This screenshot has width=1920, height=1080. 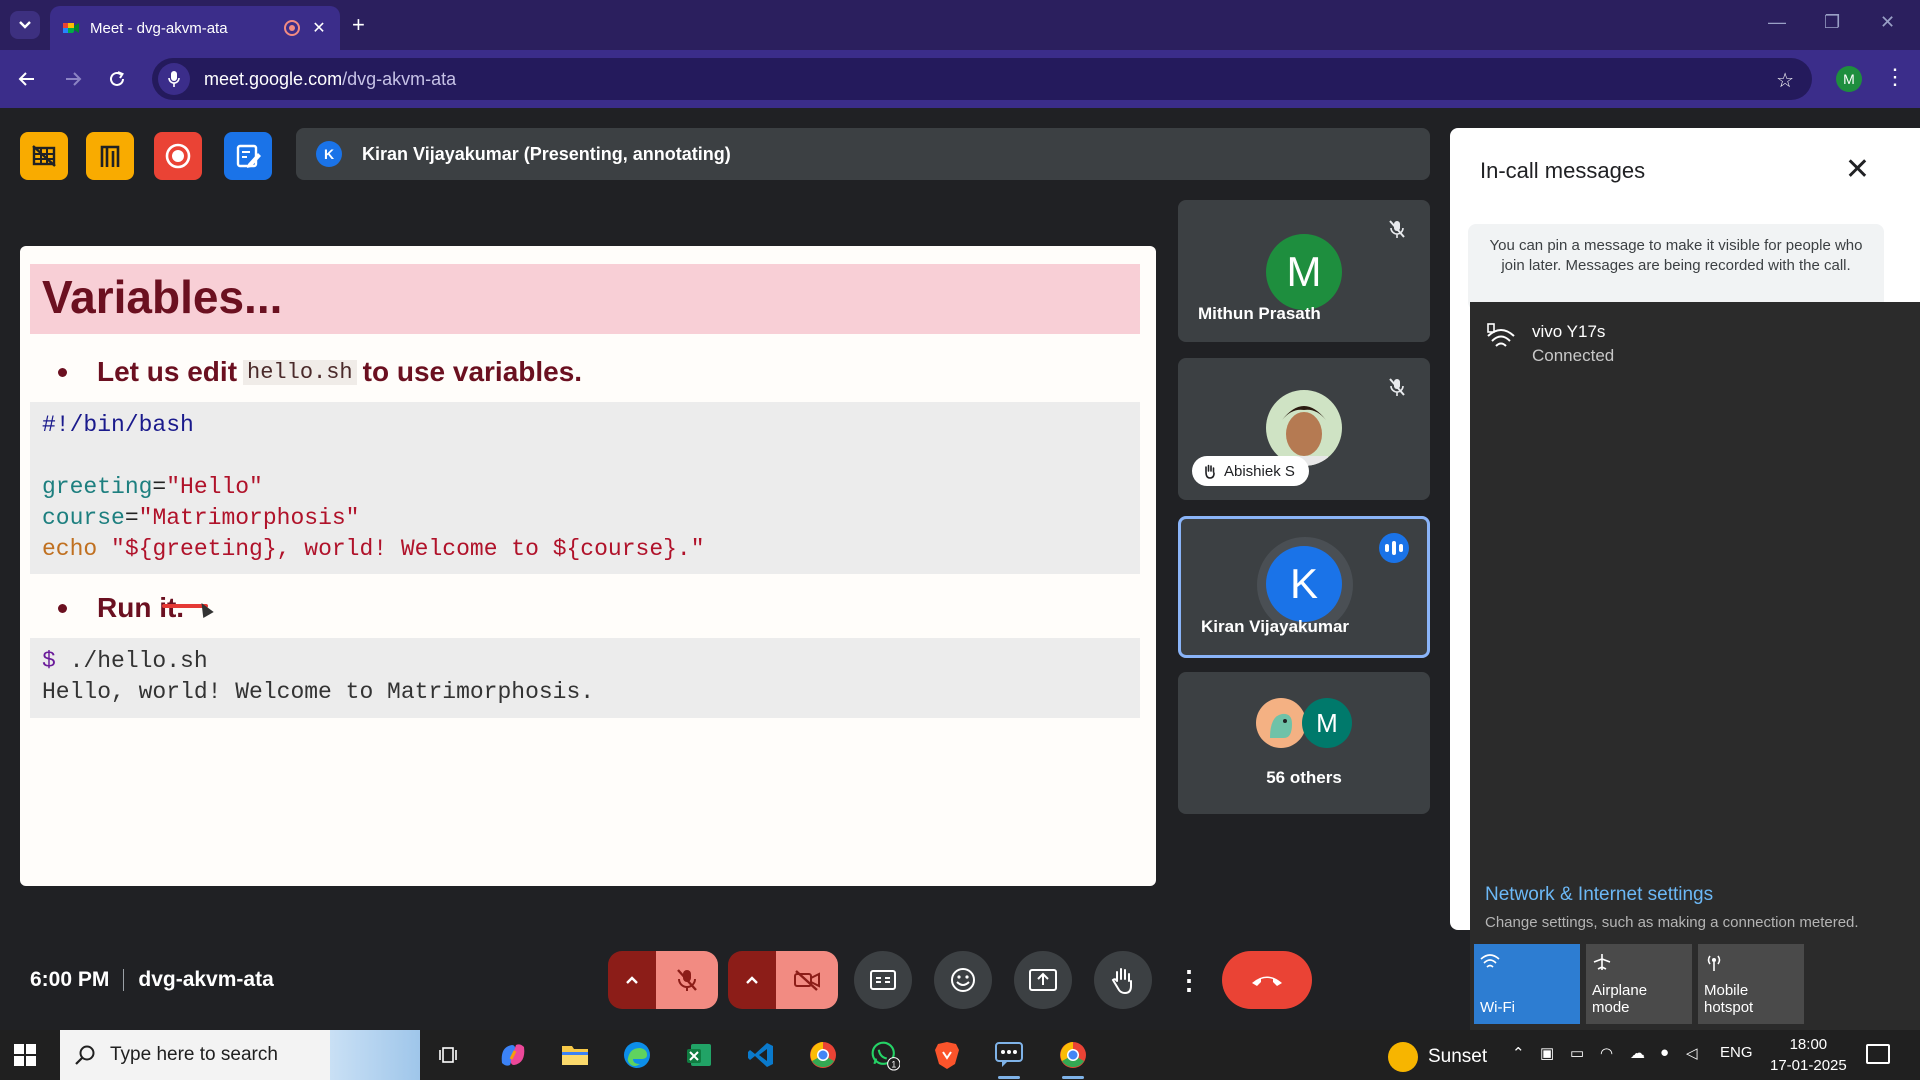 What do you see at coordinates (1490, 961) in the screenshot?
I see `wifi-icon` at bounding box center [1490, 961].